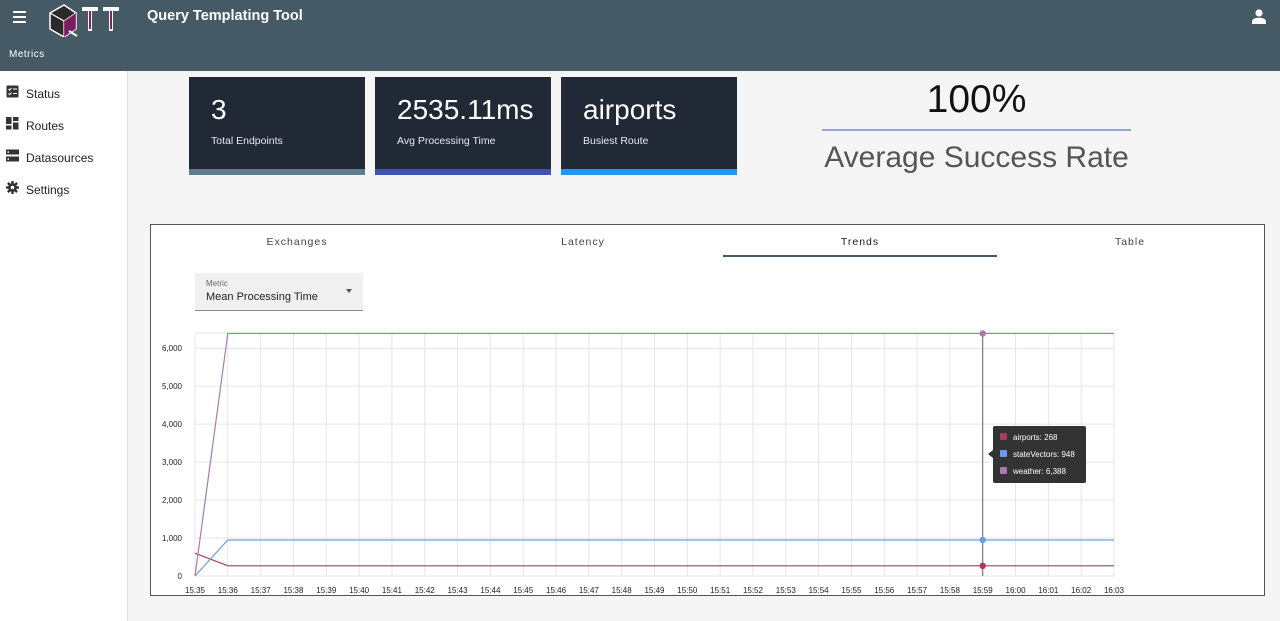  I want to click on stat-caption: Busiest Route, so click(616, 141).